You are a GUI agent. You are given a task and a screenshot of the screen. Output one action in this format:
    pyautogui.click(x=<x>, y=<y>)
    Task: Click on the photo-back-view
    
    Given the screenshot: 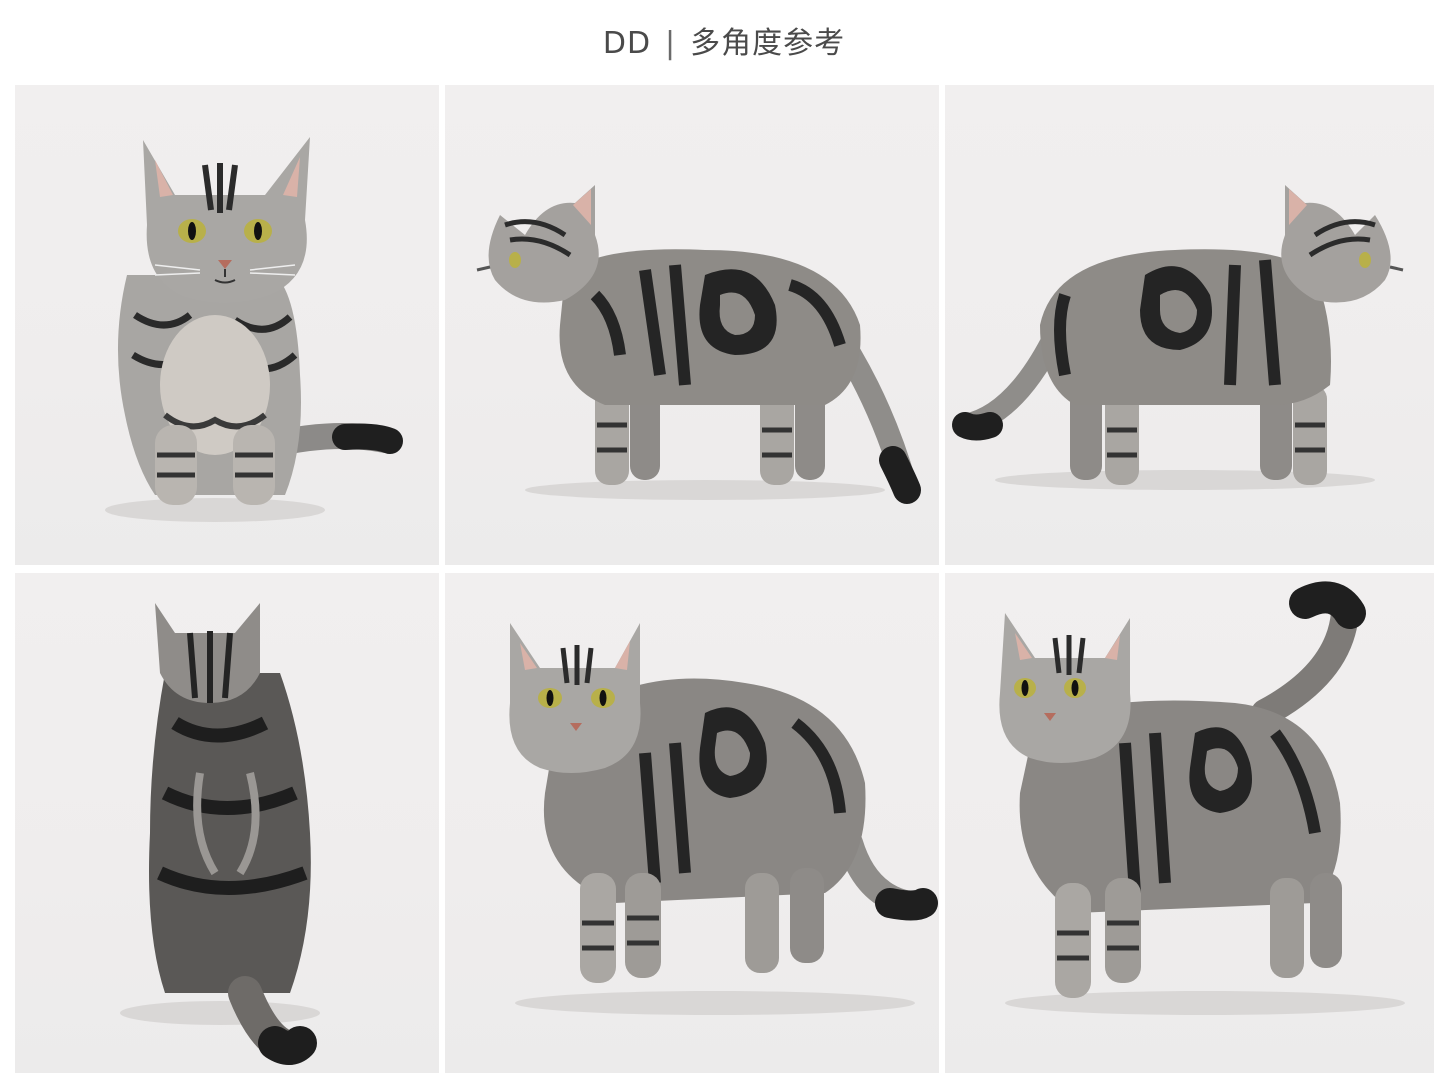 What is the action you would take?
    pyautogui.click(x=227, y=823)
    